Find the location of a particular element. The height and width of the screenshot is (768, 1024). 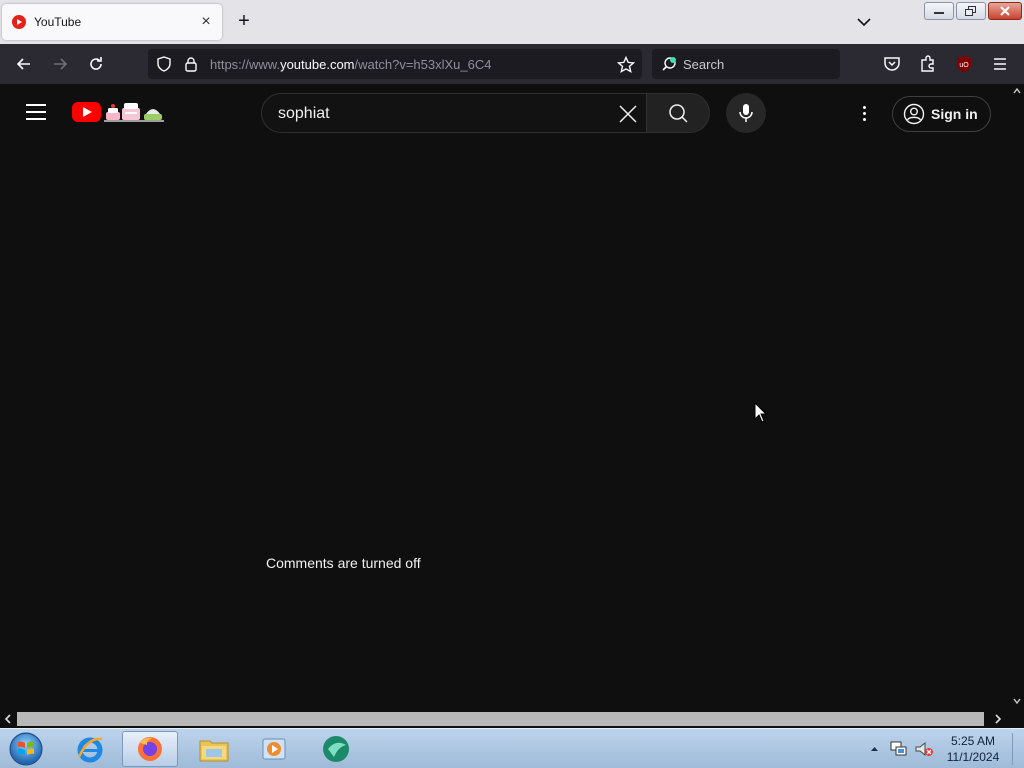

media-player-icon is located at coordinates (274, 749).